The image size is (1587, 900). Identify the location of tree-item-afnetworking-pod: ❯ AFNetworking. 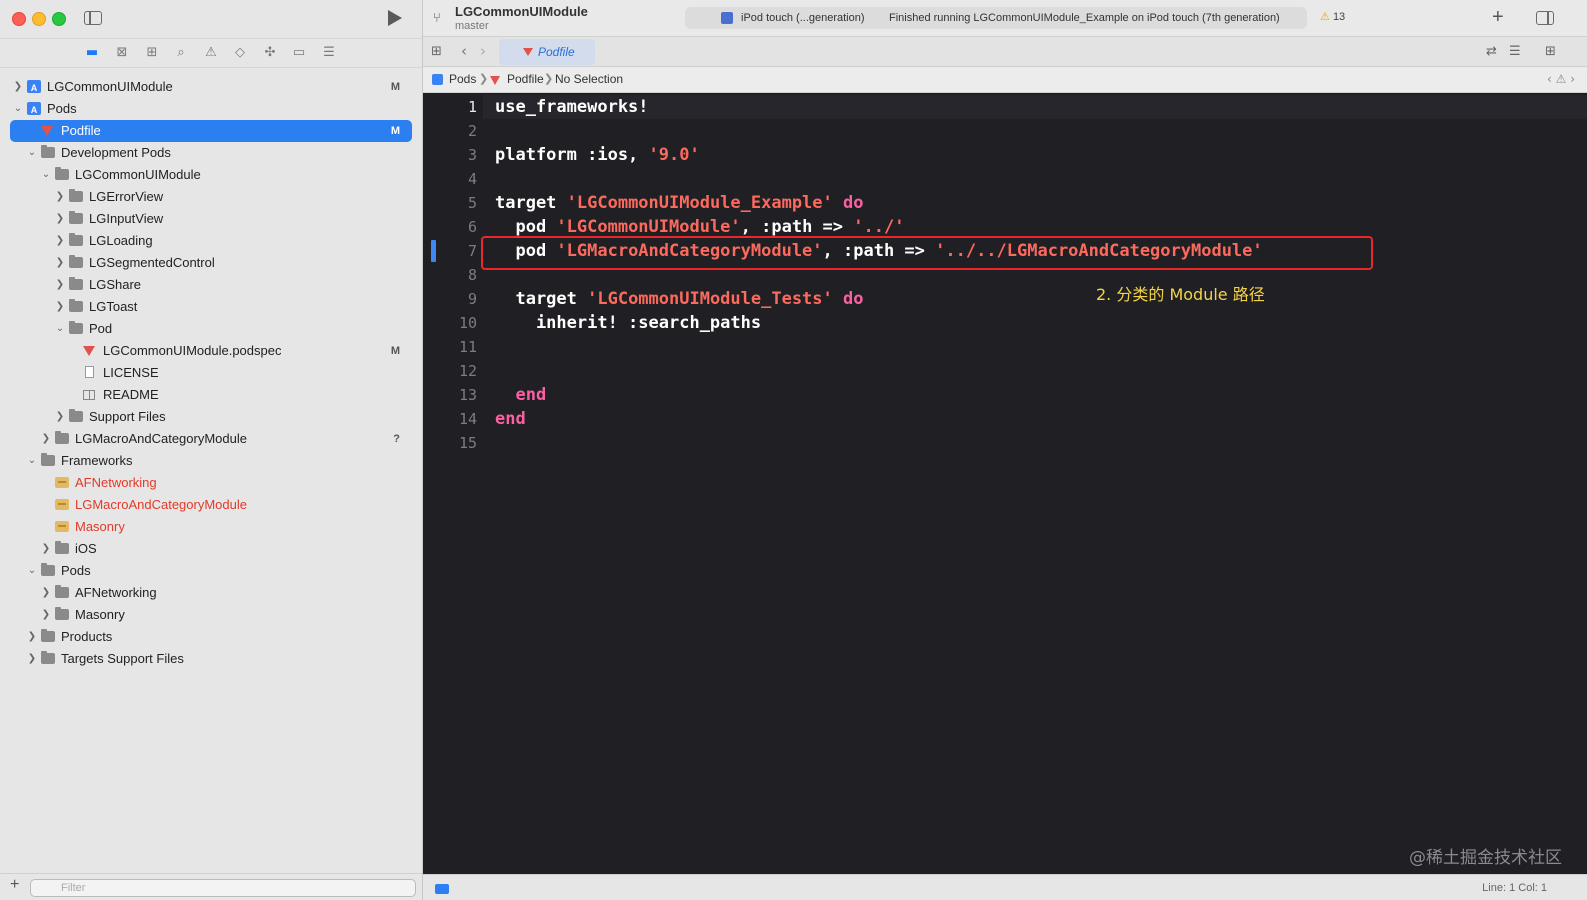
(211, 593).